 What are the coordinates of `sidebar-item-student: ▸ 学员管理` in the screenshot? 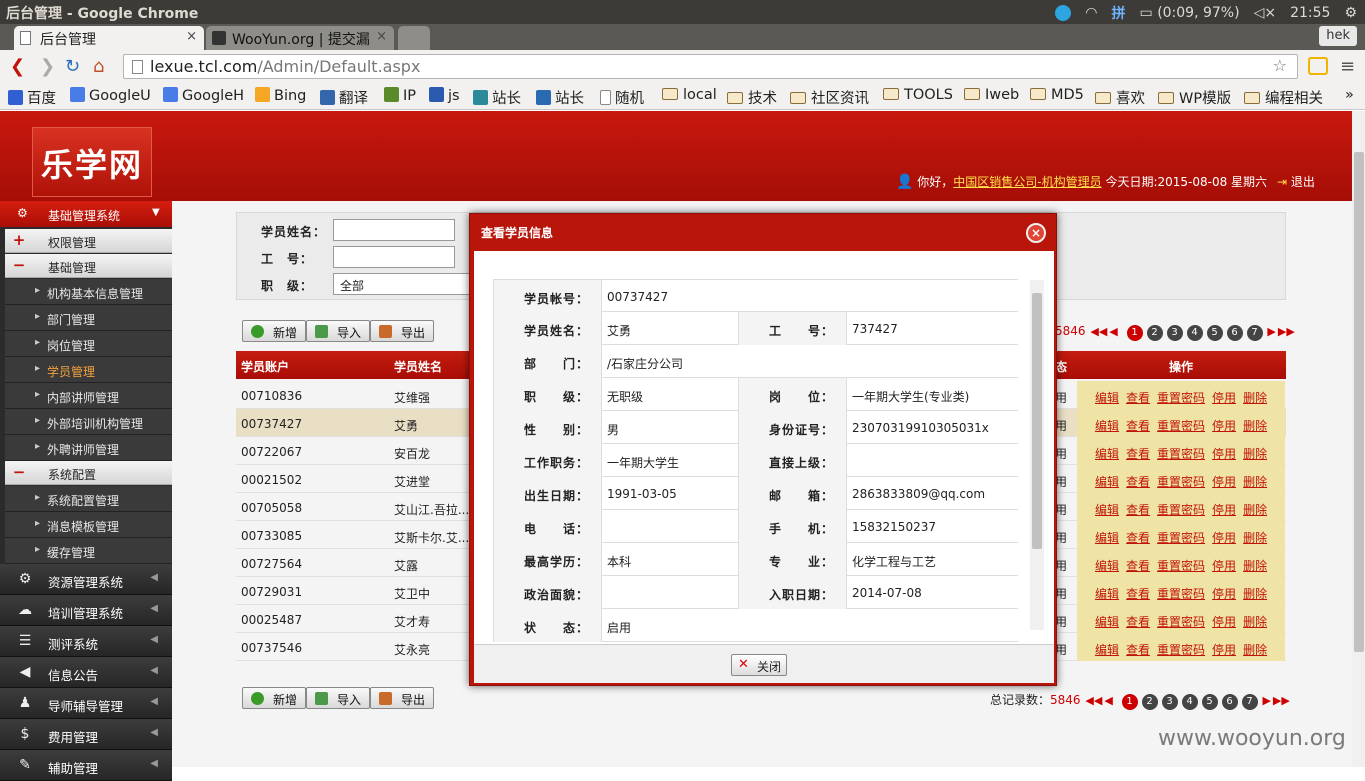 It's located at (88, 370).